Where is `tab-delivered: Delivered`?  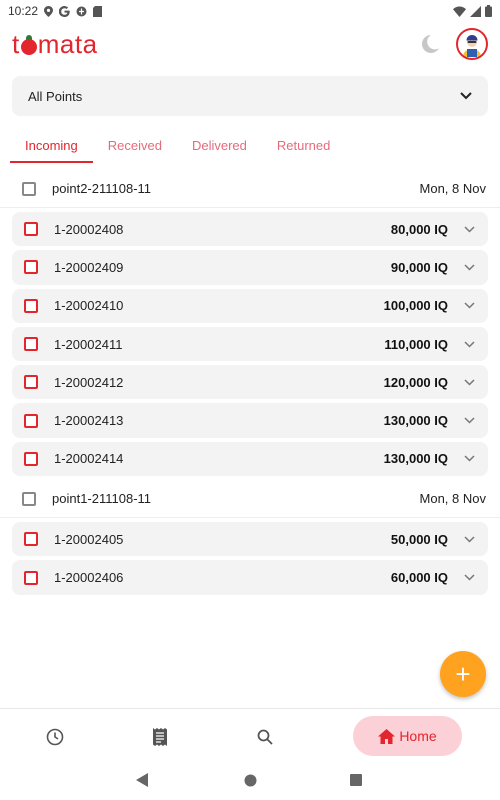 tab-delivered: Delivered is located at coordinates (219, 146).